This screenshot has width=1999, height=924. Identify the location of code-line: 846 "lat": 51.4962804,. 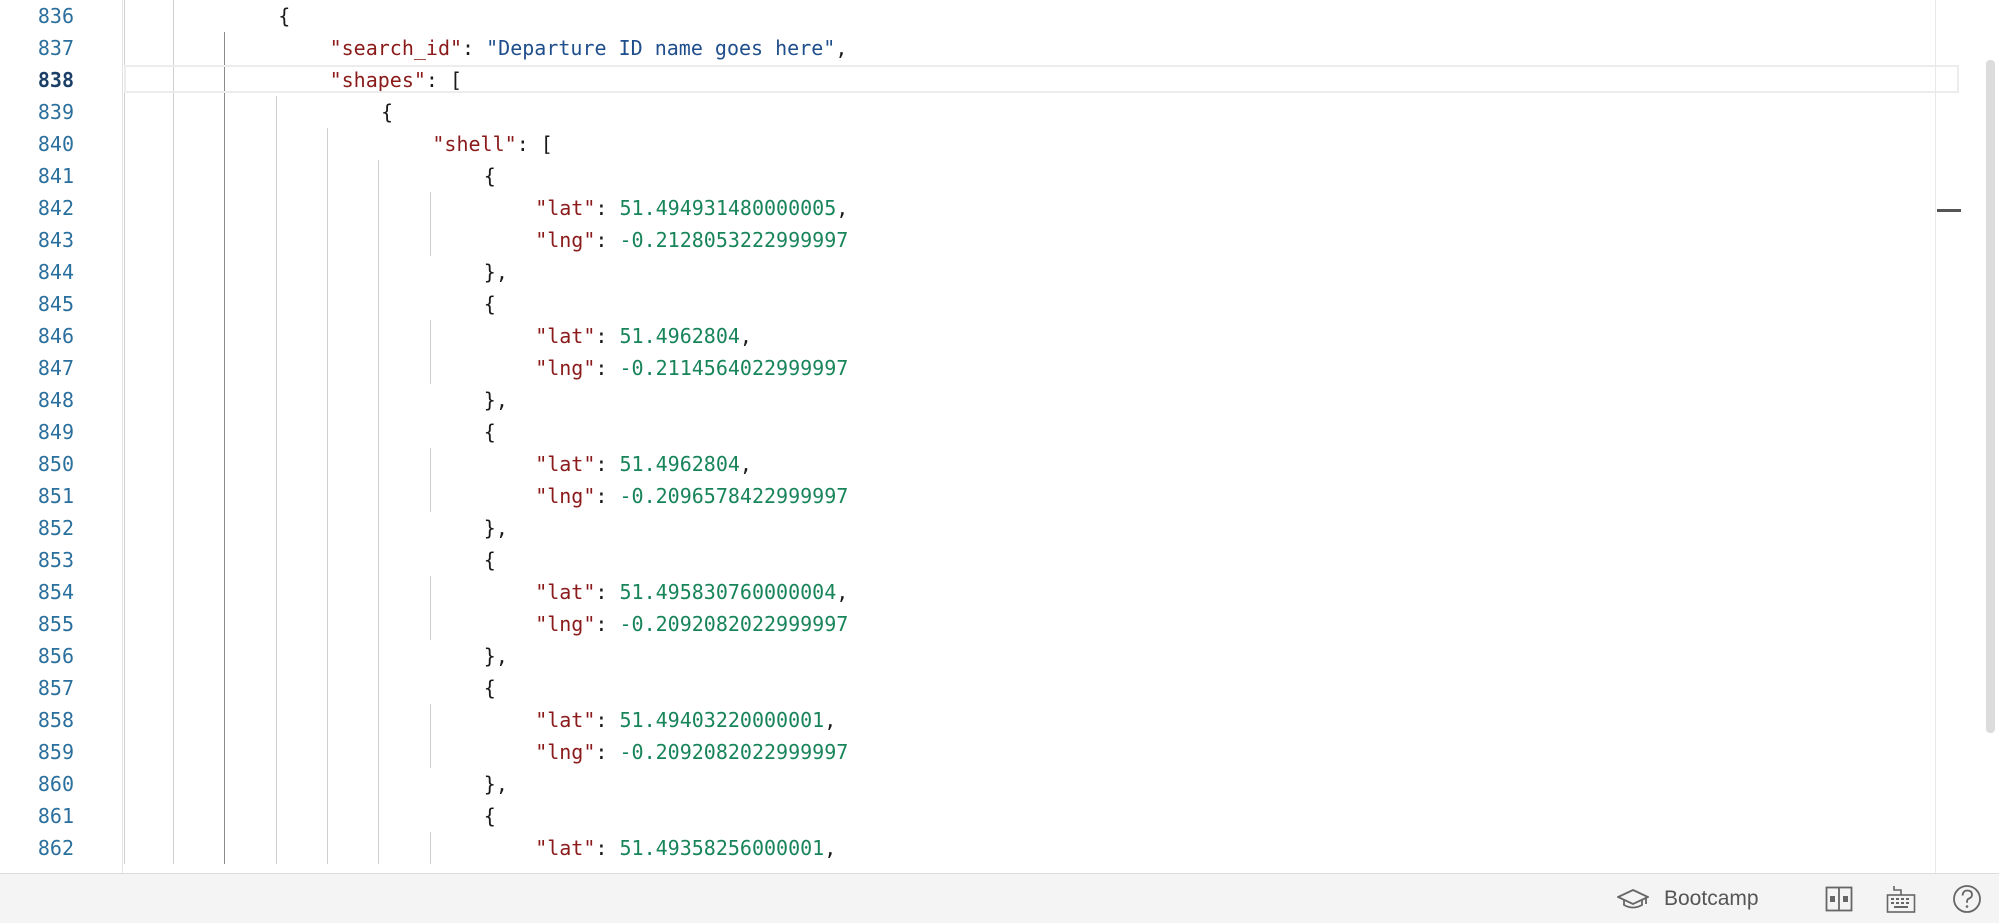
(970, 336).